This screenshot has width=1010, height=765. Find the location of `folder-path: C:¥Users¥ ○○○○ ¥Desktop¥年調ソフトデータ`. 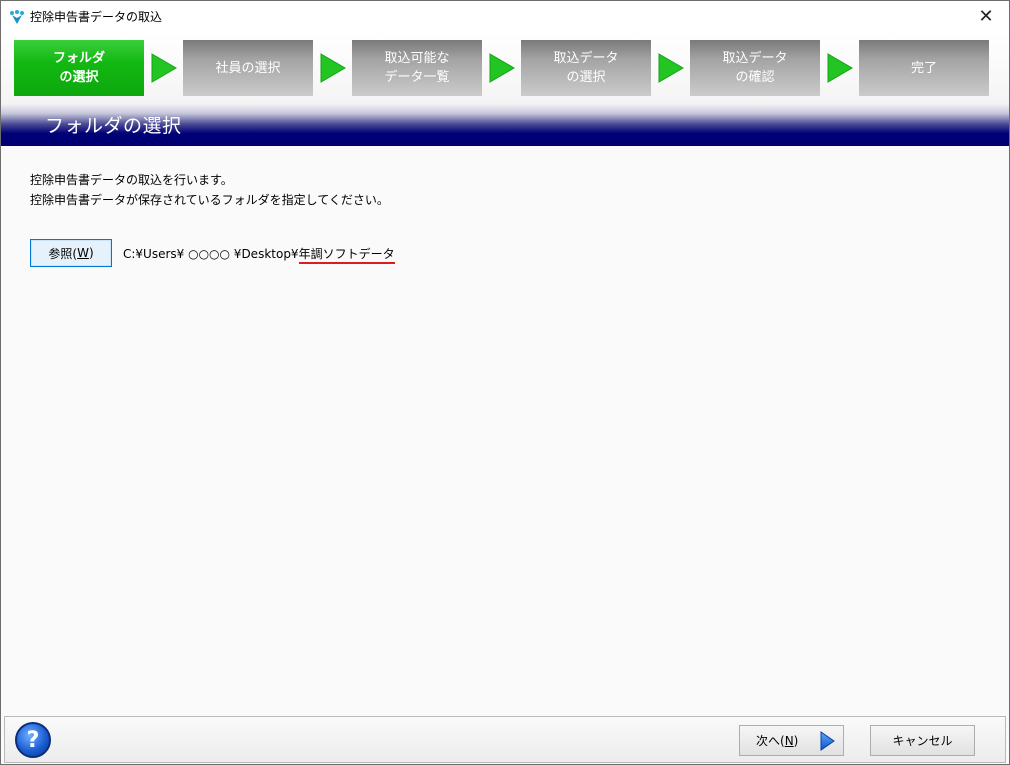

folder-path: C:¥Users¥ ○○○○ ¥Desktop¥年調ソフトデータ is located at coordinates (259, 254).